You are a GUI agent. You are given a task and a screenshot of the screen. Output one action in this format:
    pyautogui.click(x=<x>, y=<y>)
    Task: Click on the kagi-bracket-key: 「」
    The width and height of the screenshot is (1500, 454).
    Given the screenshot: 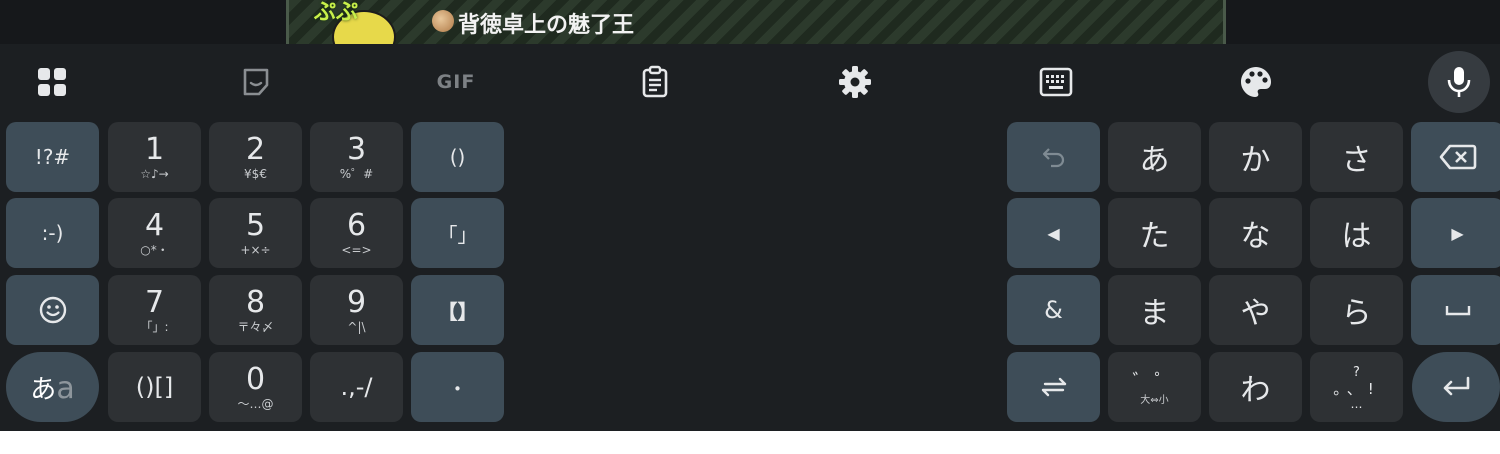 What is the action you would take?
    pyautogui.click(x=457, y=233)
    